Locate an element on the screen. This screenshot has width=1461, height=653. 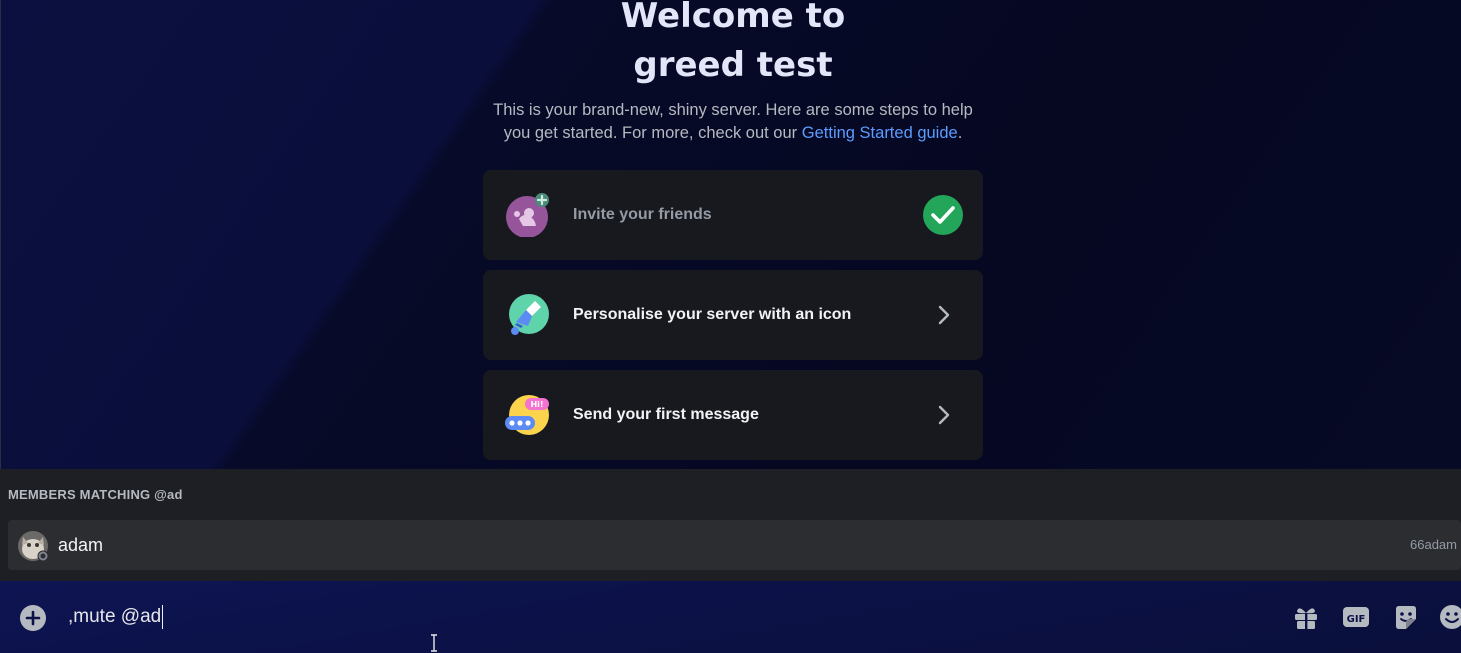
mention-result-row: adam 66adam is located at coordinates (734, 545).